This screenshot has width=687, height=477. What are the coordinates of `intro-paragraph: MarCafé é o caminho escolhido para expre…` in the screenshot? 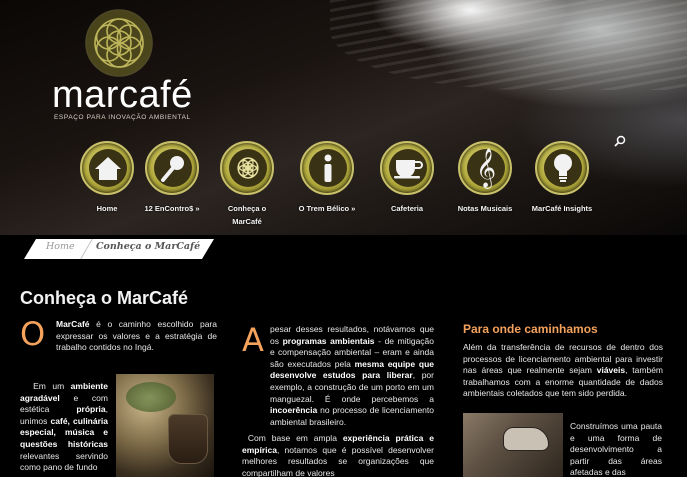 It's located at (136, 336).